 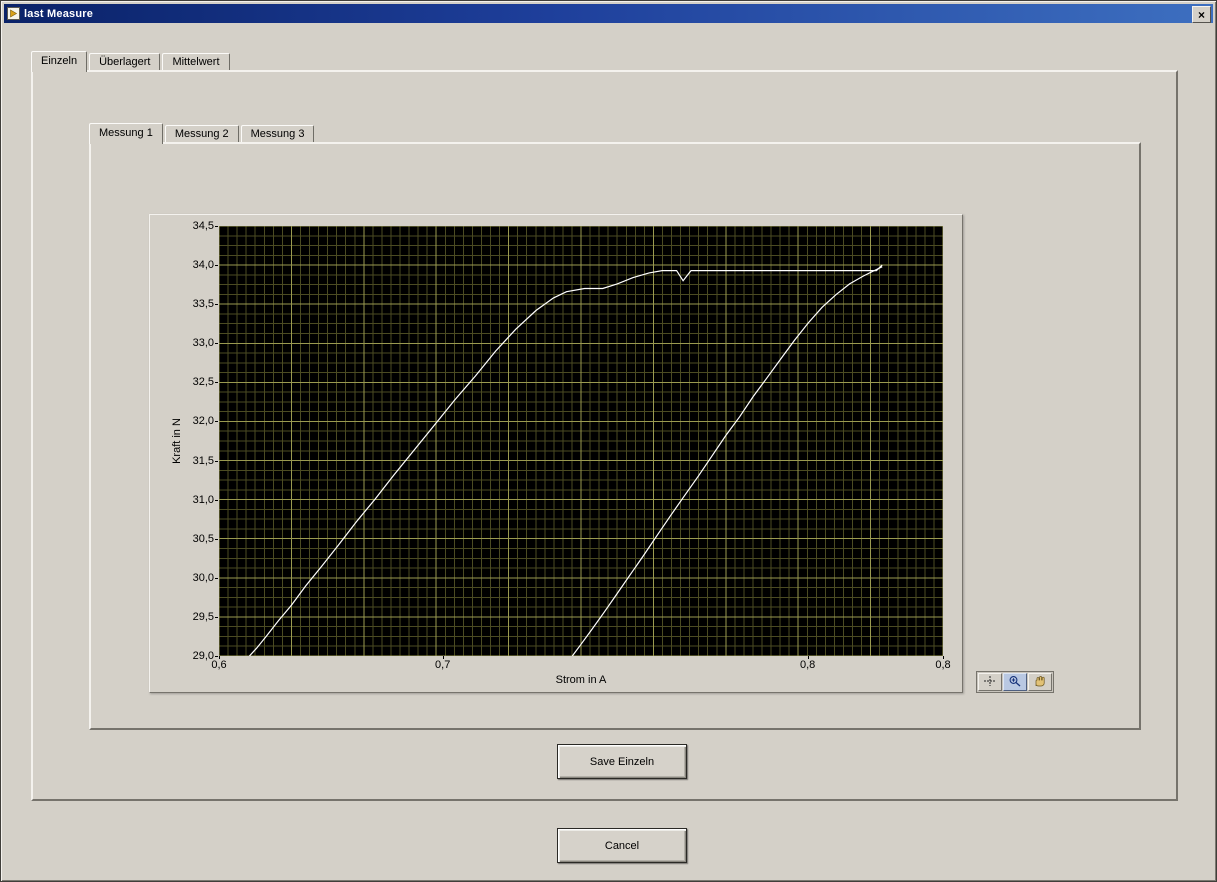 I want to click on save-button: Save Einzeln, so click(x=622, y=761).